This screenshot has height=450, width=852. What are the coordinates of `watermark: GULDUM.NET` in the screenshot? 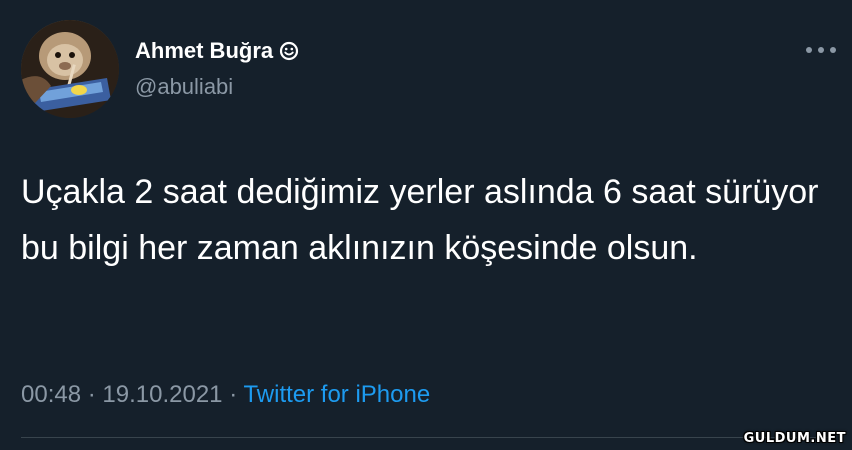 It's located at (794, 438).